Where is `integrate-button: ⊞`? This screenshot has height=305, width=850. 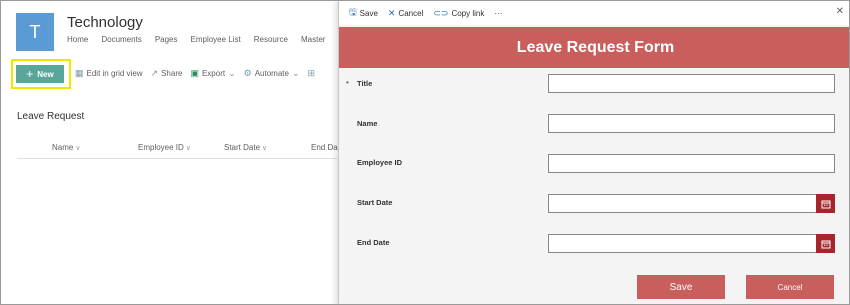 integrate-button: ⊞ is located at coordinates (312, 73).